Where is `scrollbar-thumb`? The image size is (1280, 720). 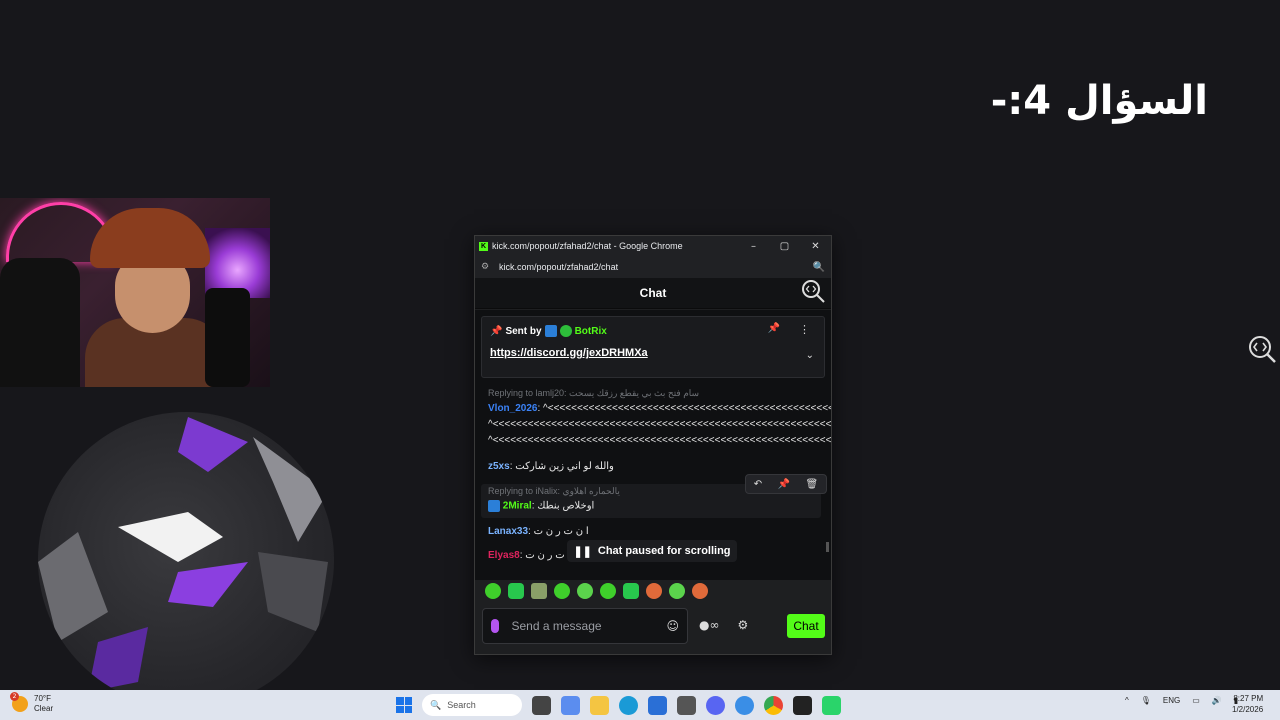 scrollbar-thumb is located at coordinates (827, 547).